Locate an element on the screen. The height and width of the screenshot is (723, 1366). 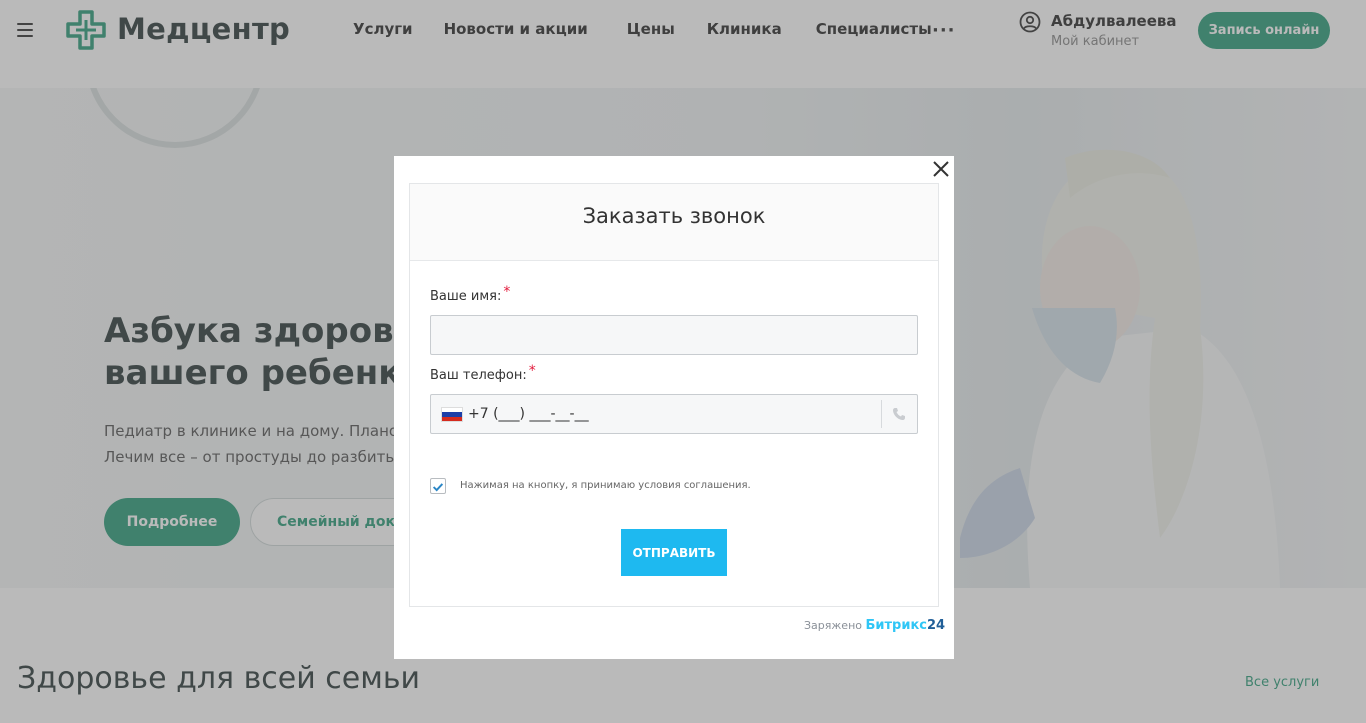
name-label: Ваше имя: * is located at coordinates (470, 294).